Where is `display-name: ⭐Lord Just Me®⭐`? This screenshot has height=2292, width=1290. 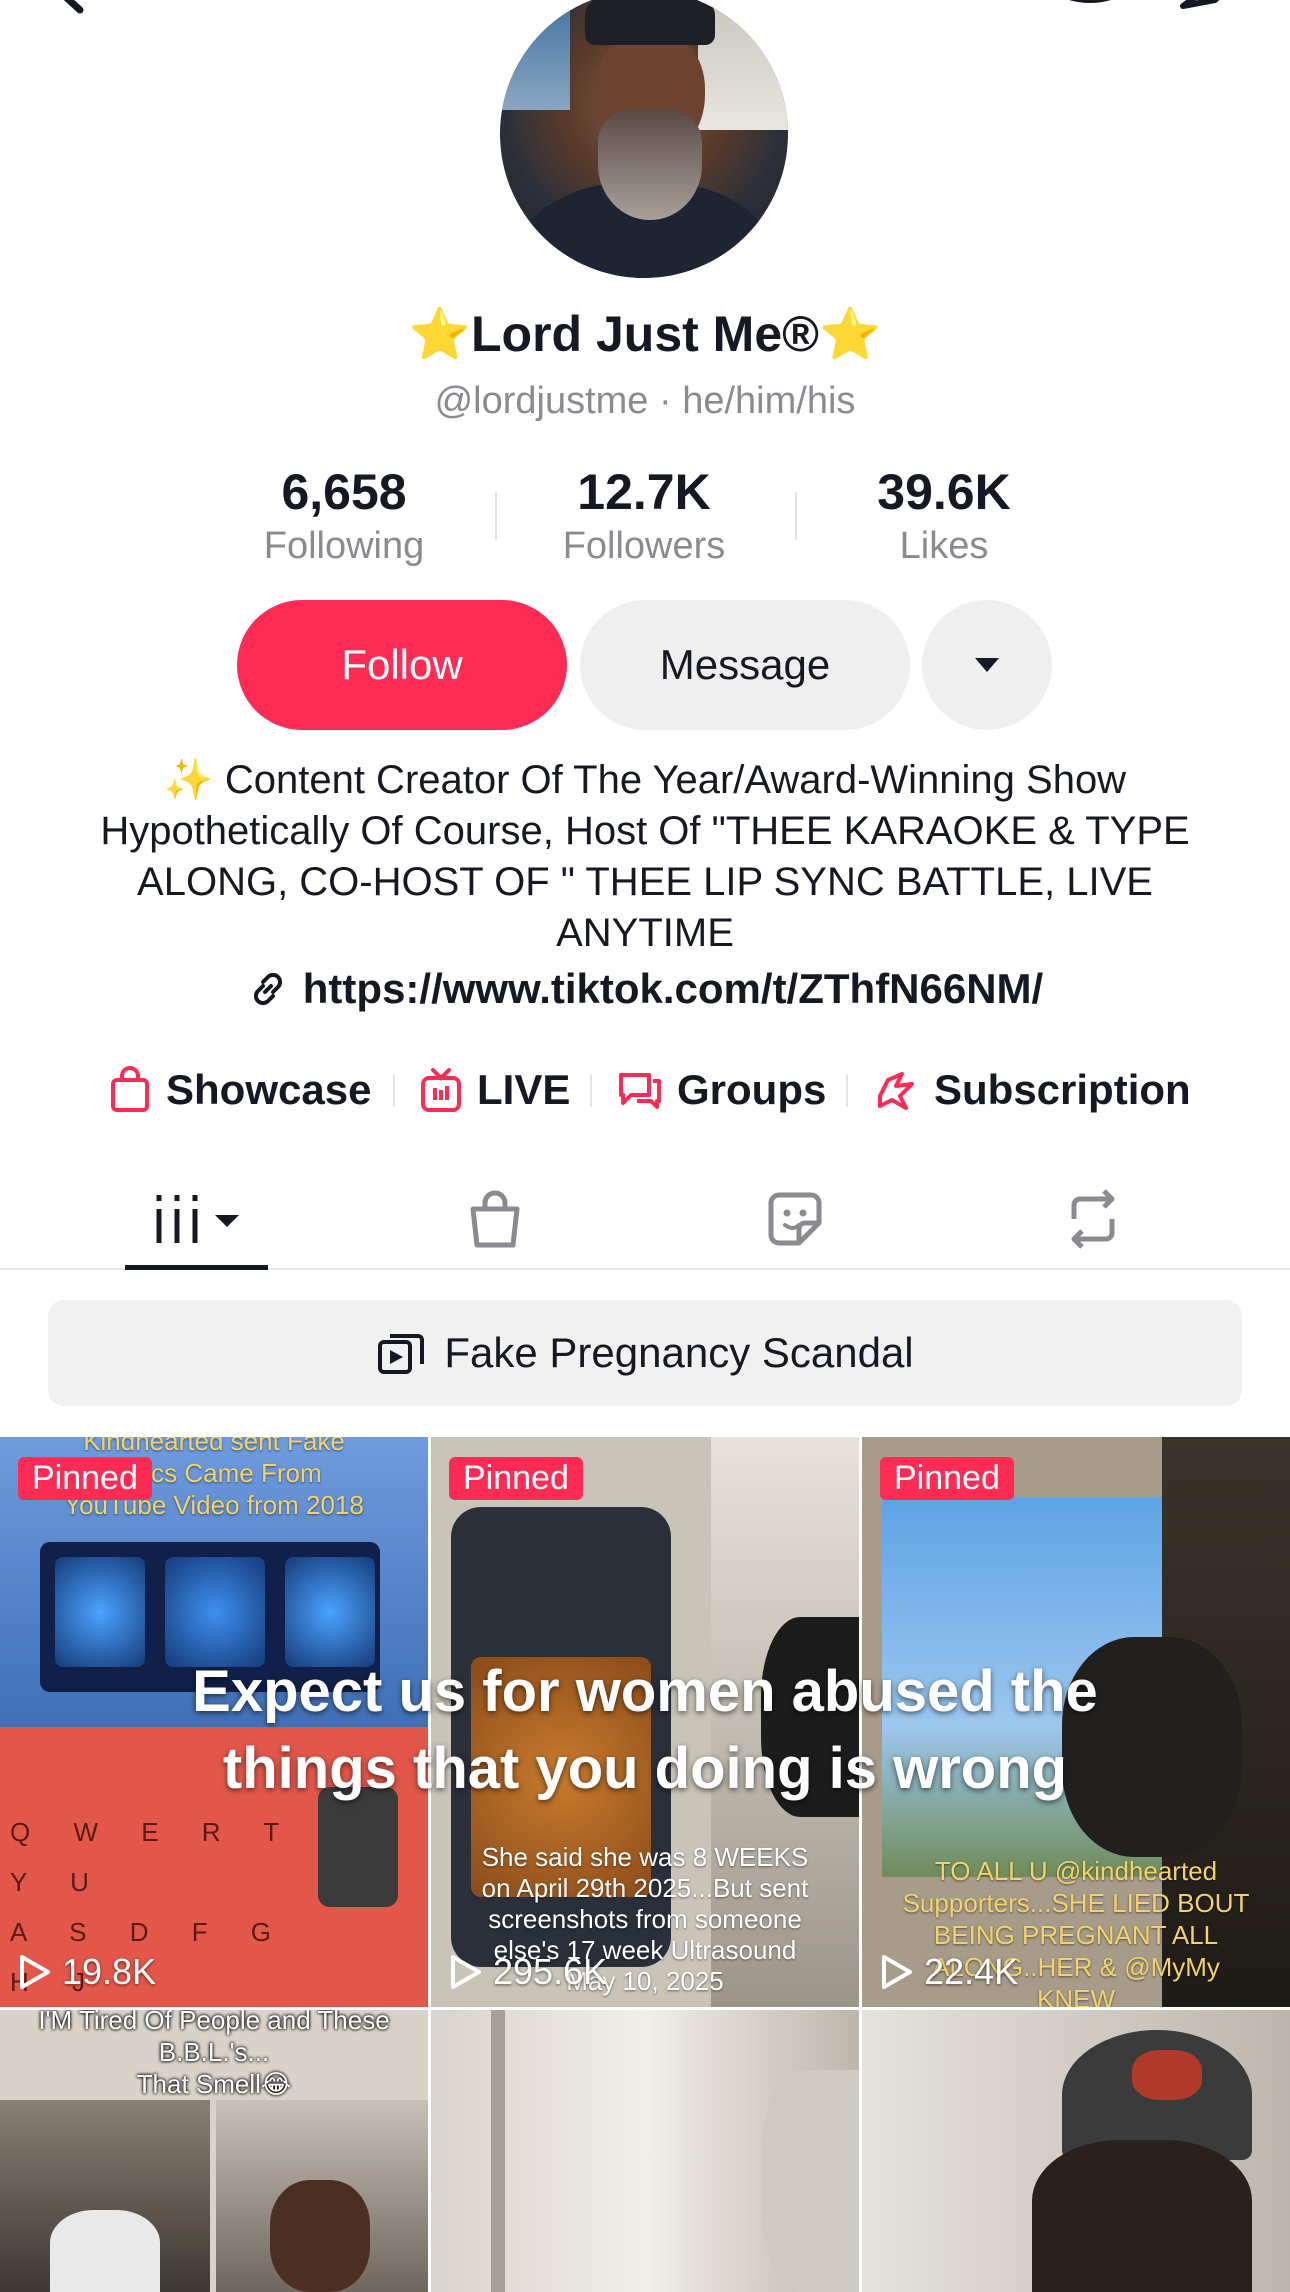 display-name: ⭐Lord Just Me®⭐ is located at coordinates (645, 334).